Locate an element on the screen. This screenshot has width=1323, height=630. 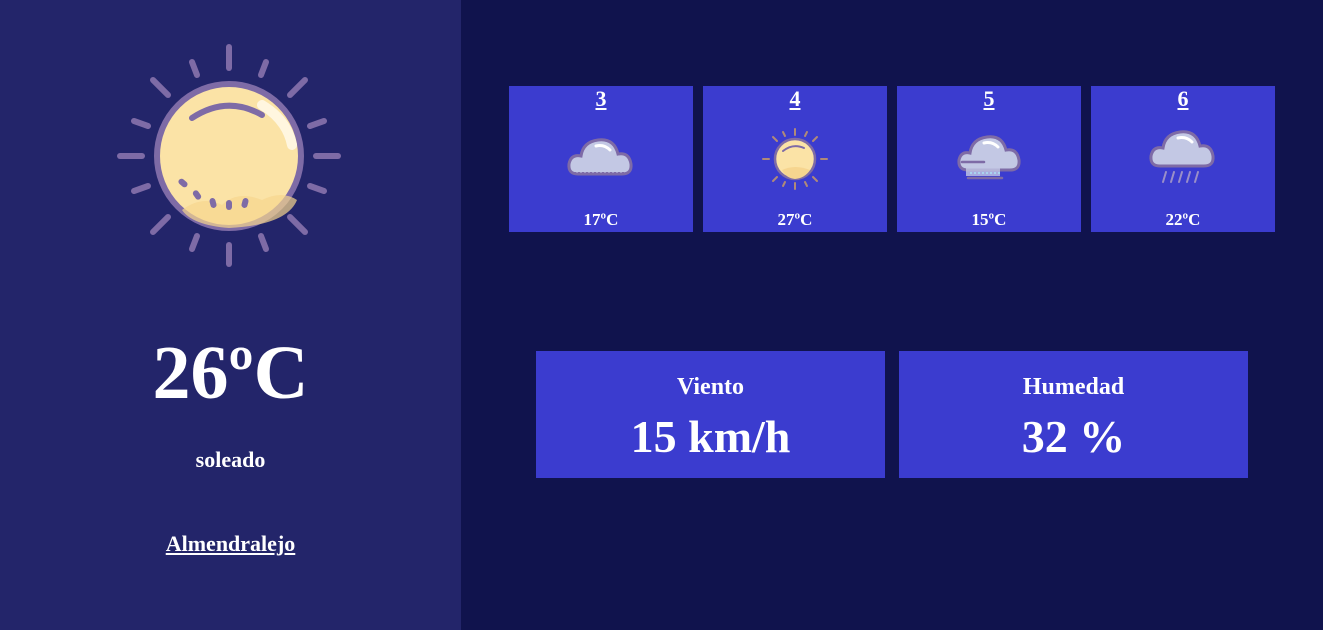
humidity-card: Humedad 32 % is located at coordinates (1073, 414).